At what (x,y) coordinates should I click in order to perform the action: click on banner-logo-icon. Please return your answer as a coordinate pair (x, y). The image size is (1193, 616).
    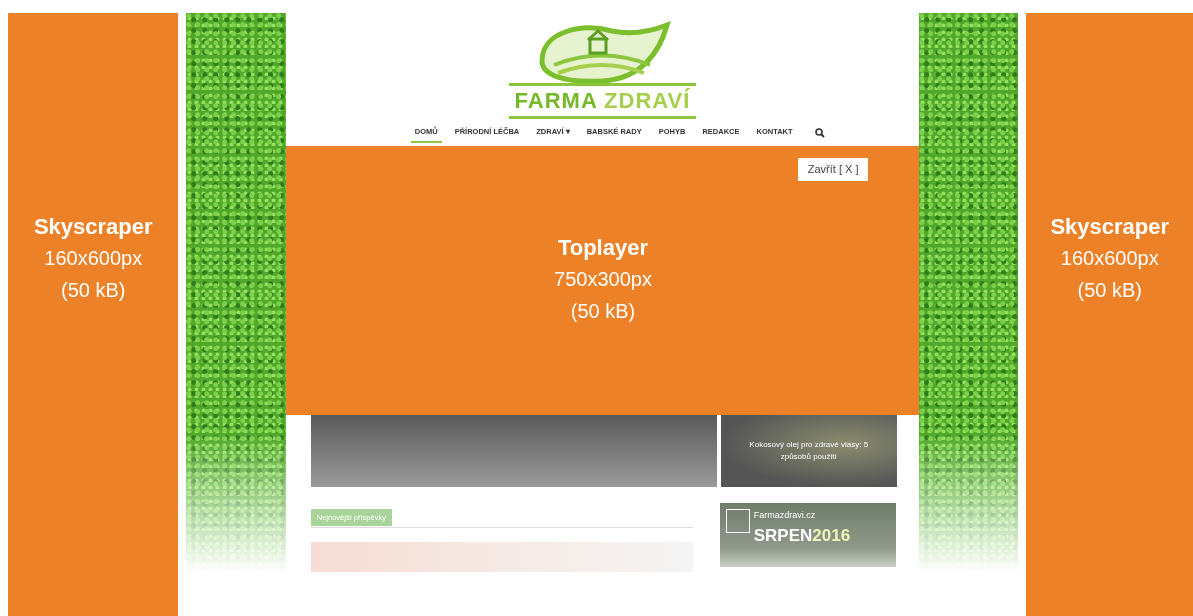
    Looking at the image, I should click on (737, 521).